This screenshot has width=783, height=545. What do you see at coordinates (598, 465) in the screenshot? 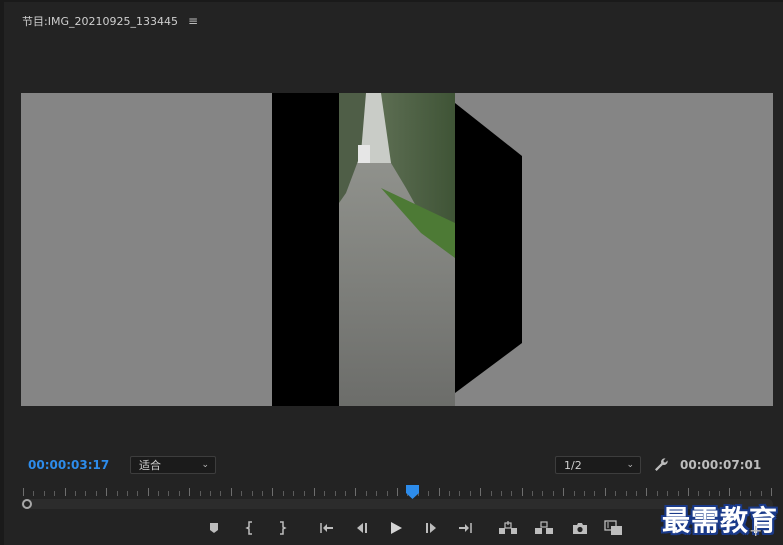
I see `resolution-dropdown: 1/2 ⌄` at bounding box center [598, 465].